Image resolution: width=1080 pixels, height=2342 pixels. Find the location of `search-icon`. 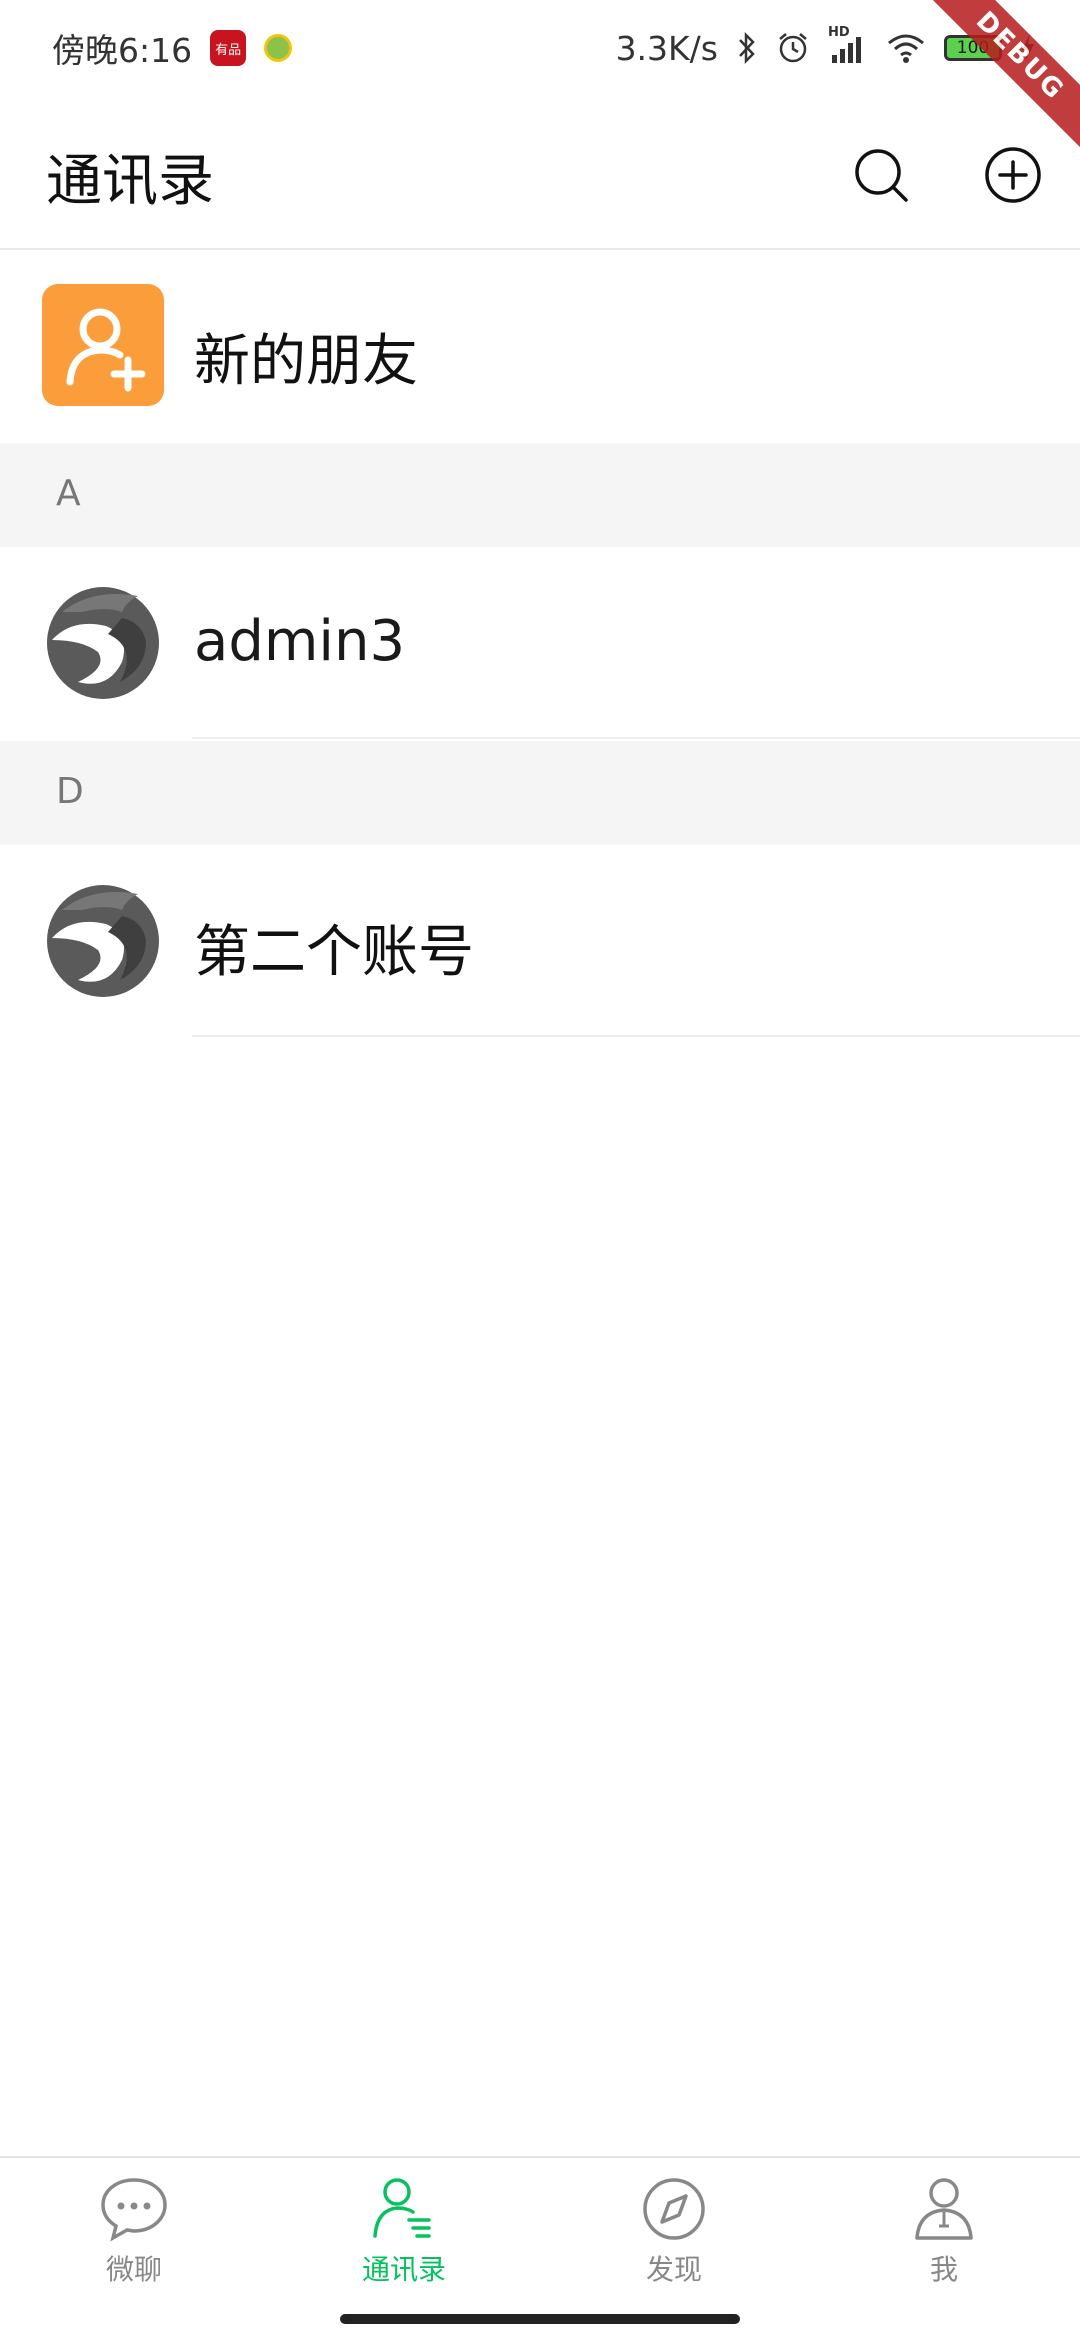

search-icon is located at coordinates (881, 175).